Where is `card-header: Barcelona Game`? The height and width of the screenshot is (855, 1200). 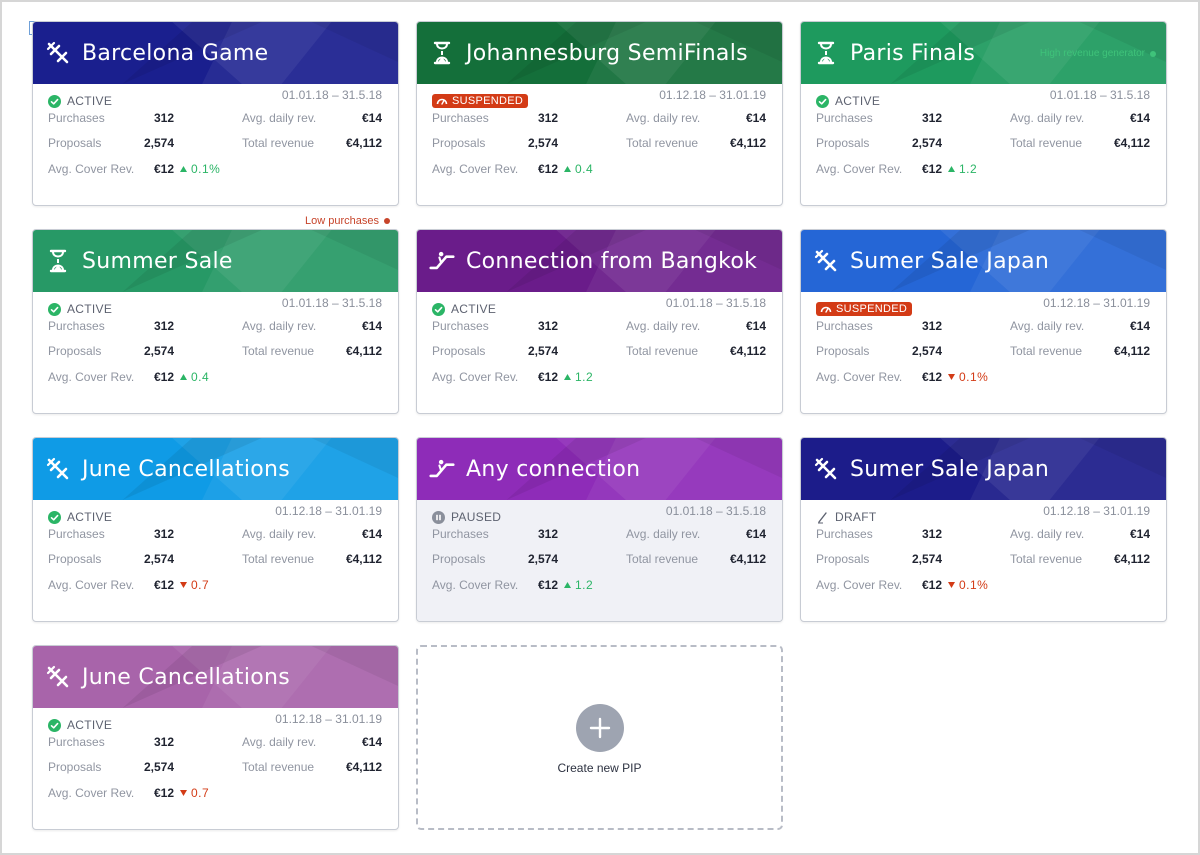 card-header: Barcelona Game is located at coordinates (215, 53).